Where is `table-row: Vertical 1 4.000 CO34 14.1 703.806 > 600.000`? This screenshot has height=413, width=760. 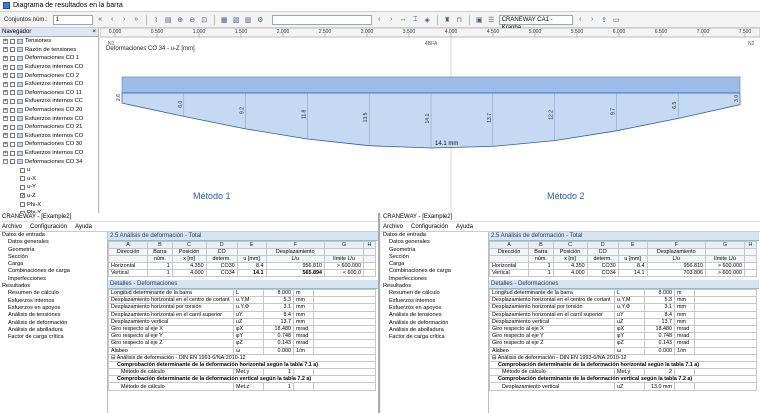
table-row: Vertical 1 4.000 CO34 14.1 703.806 > 600.000 is located at coordinates (623, 273).